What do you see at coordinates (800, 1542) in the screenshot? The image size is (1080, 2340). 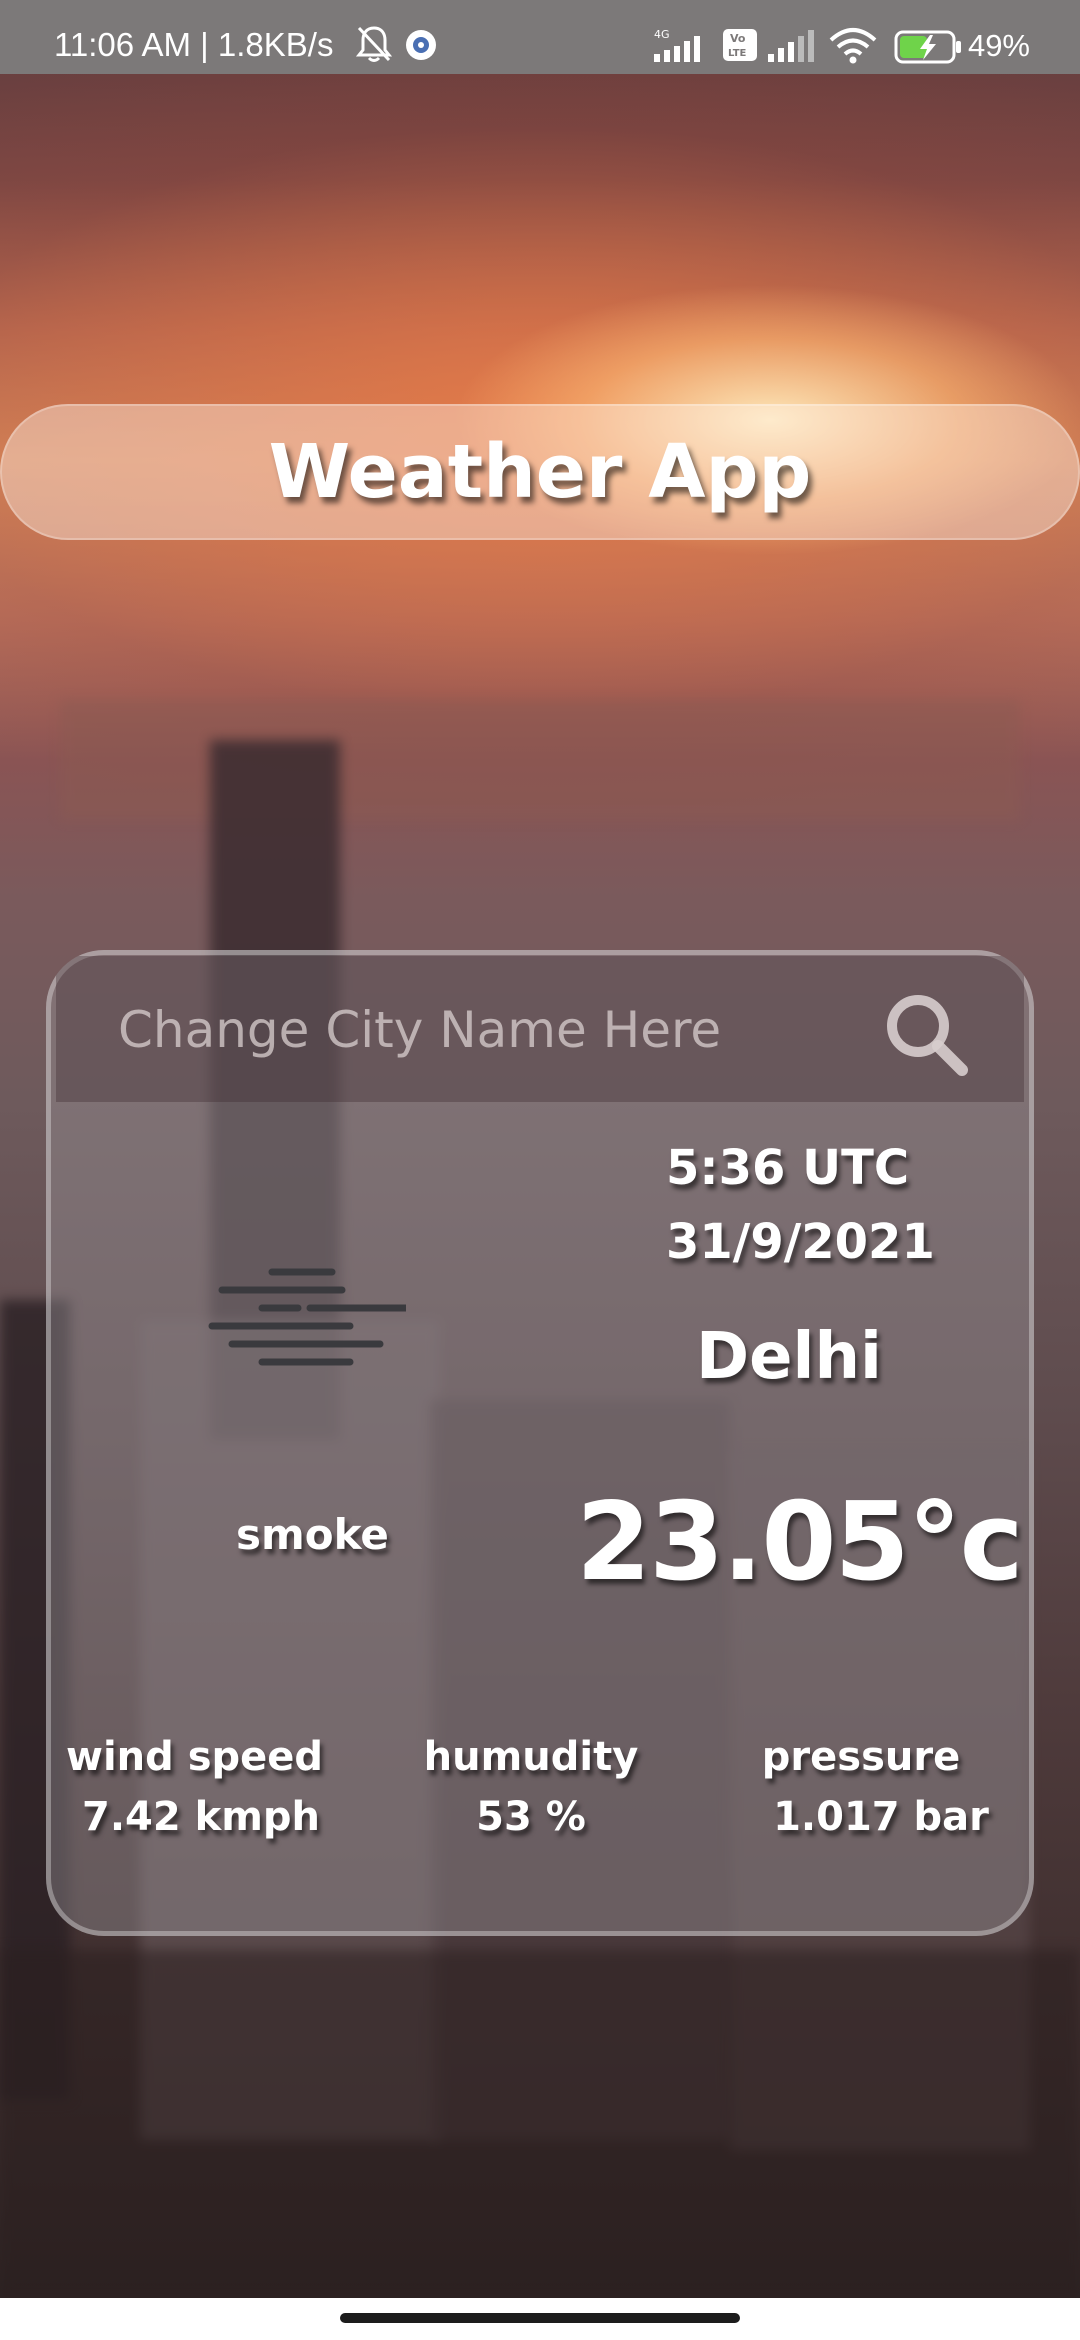 I see `temperature-value: 23.05°c` at bounding box center [800, 1542].